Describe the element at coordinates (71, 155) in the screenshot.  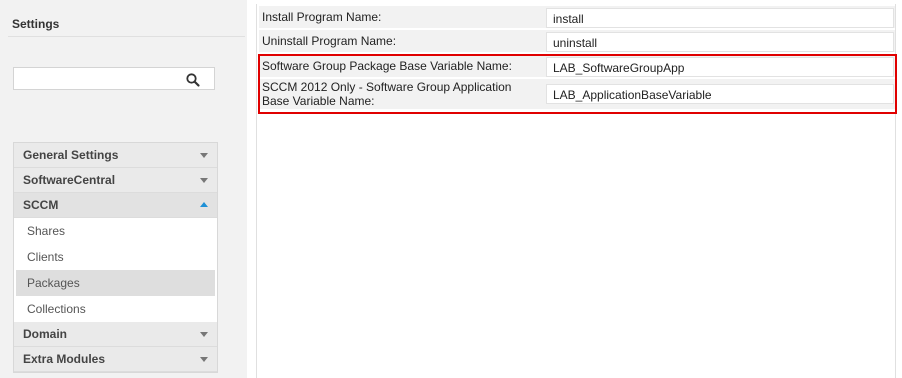
I see `nav-section-label: General Settings` at that location.